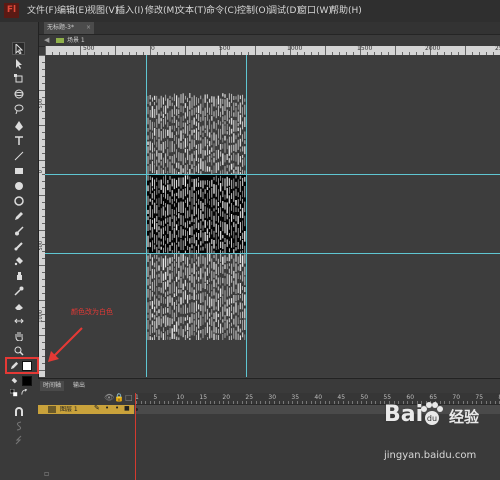 The height and width of the screenshot is (480, 500). What do you see at coordinates (60, 40) in the screenshot?
I see `scene-icon` at bounding box center [60, 40].